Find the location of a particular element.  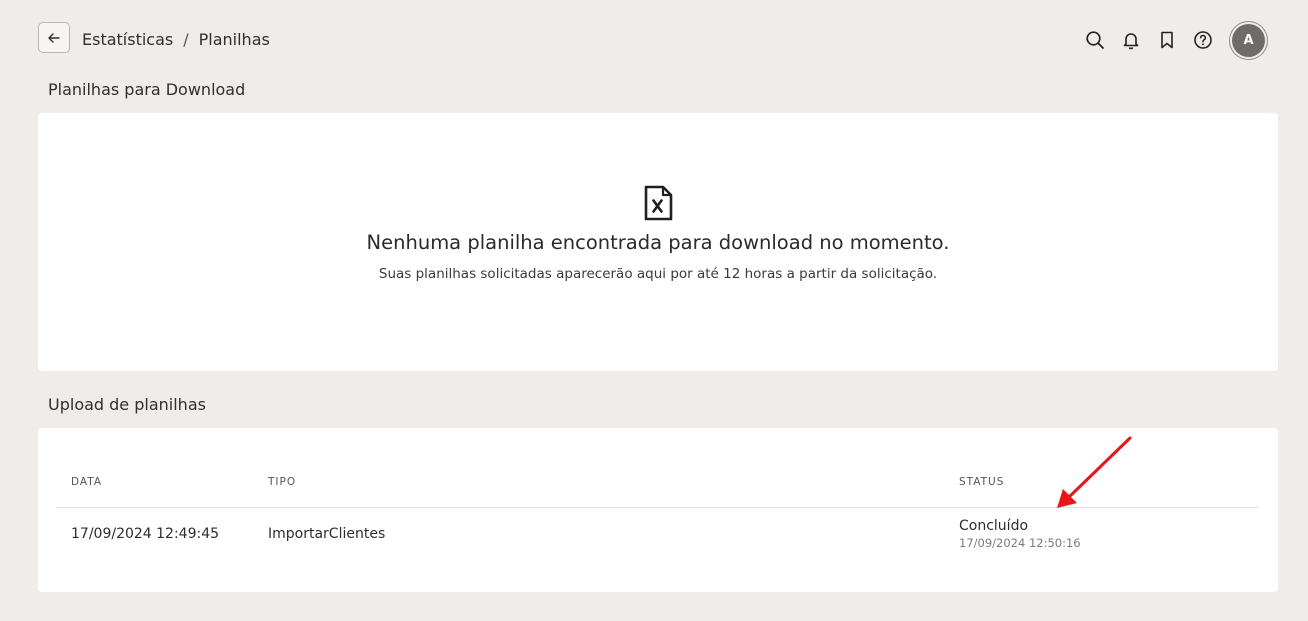

top-bar: Estatísticas / Planilhas A is located at coordinates (654, 39).